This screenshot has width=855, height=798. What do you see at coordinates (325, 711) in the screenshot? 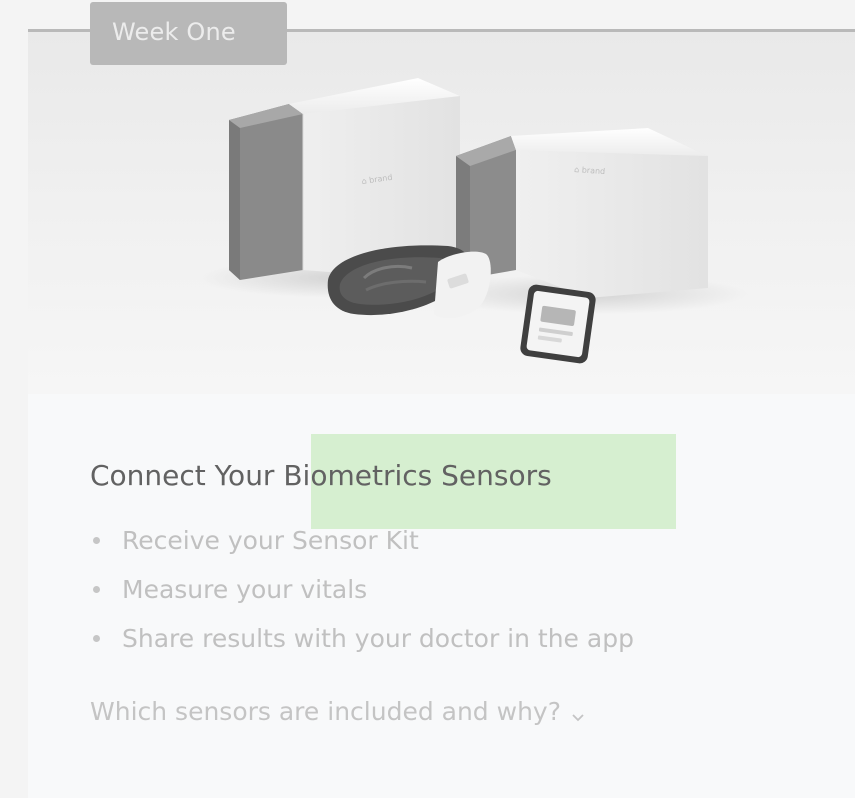
I see `faq-label: Which sensors are included and why?` at bounding box center [325, 711].